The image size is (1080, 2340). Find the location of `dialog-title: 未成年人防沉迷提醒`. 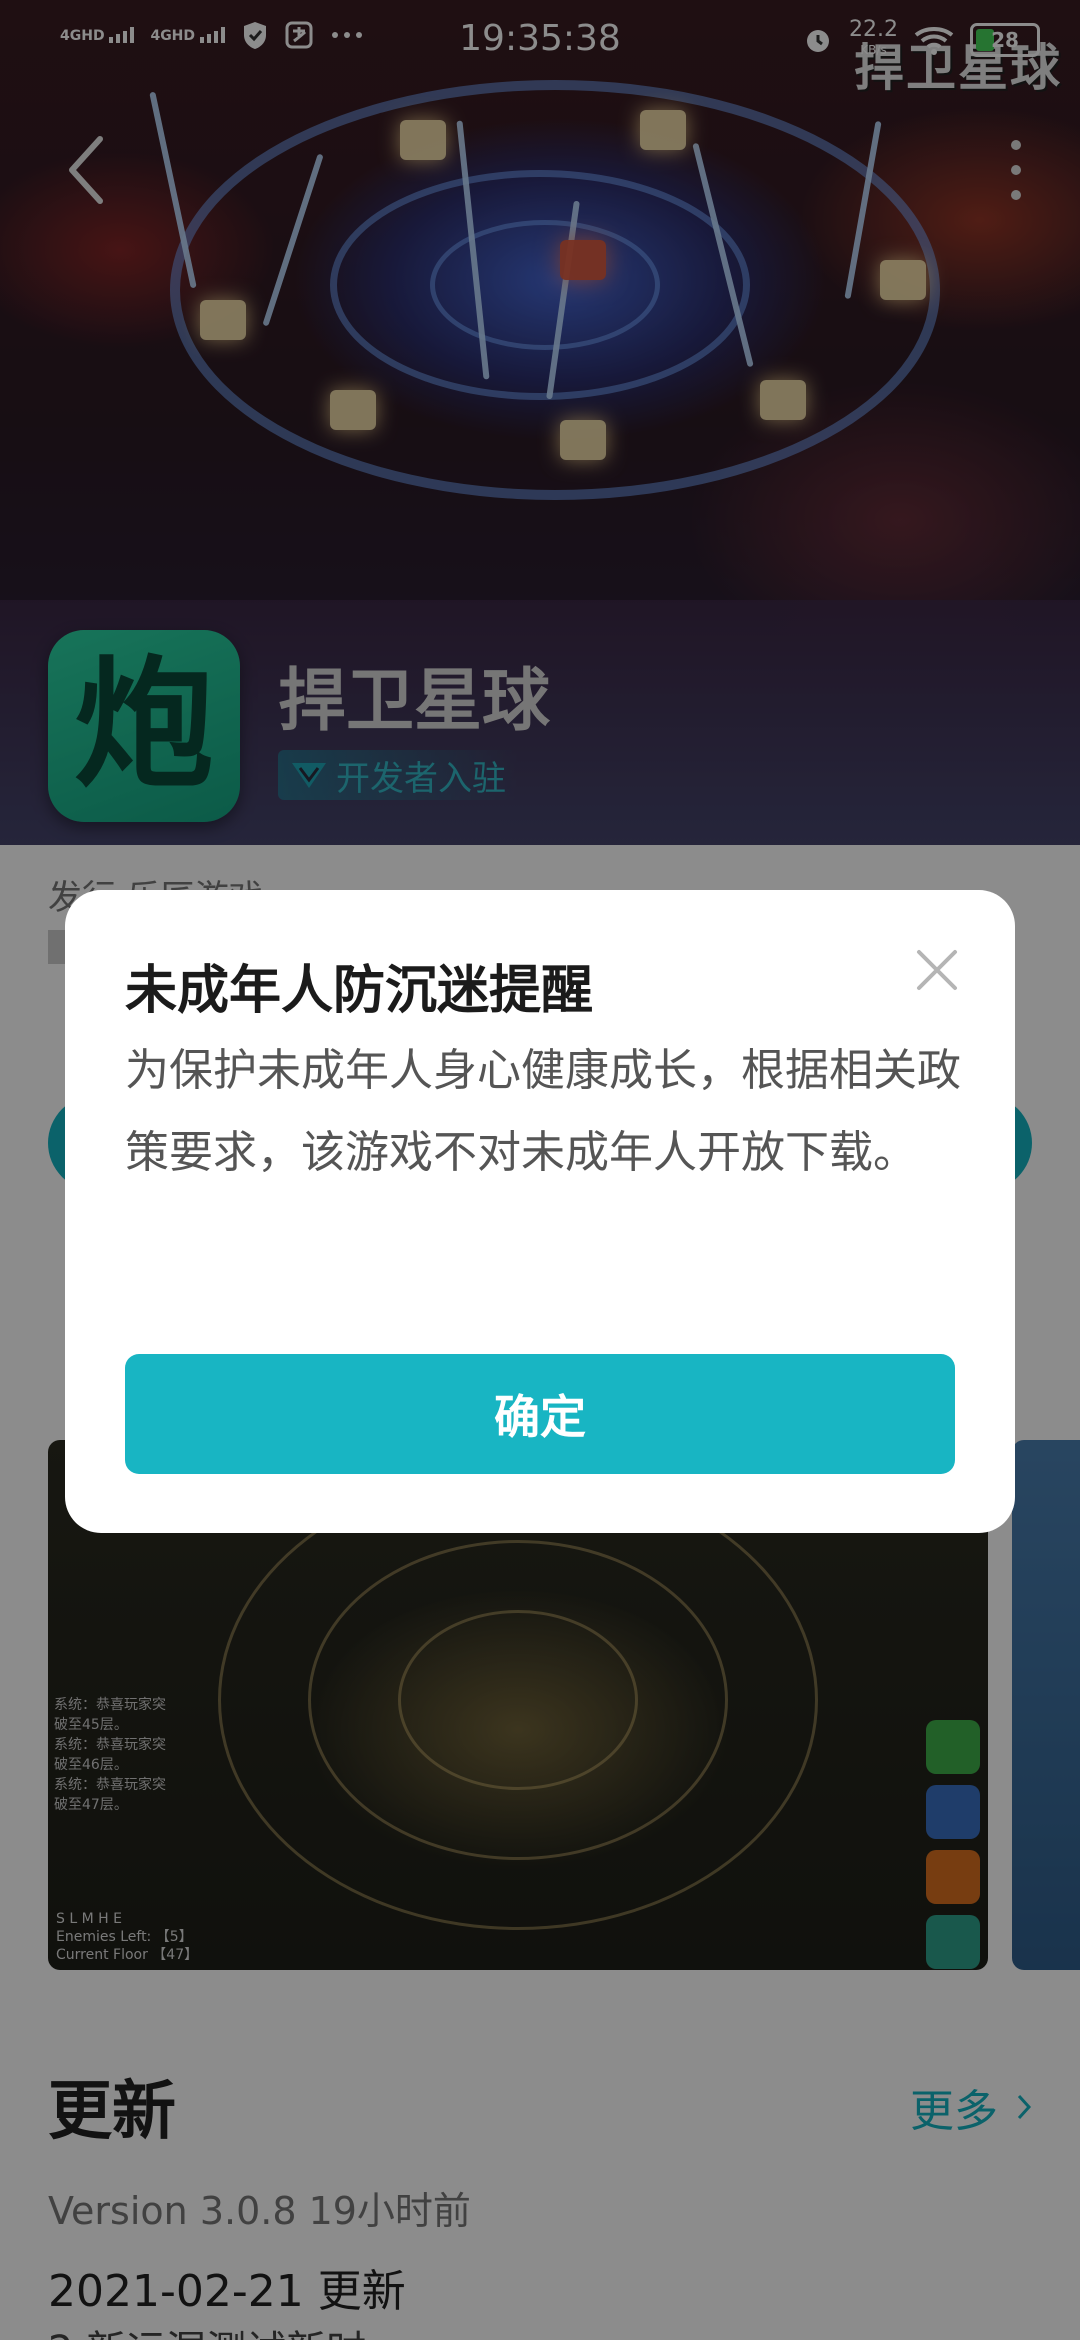

dialog-title: 未成年人防沉迷提醒 is located at coordinates (359, 991).